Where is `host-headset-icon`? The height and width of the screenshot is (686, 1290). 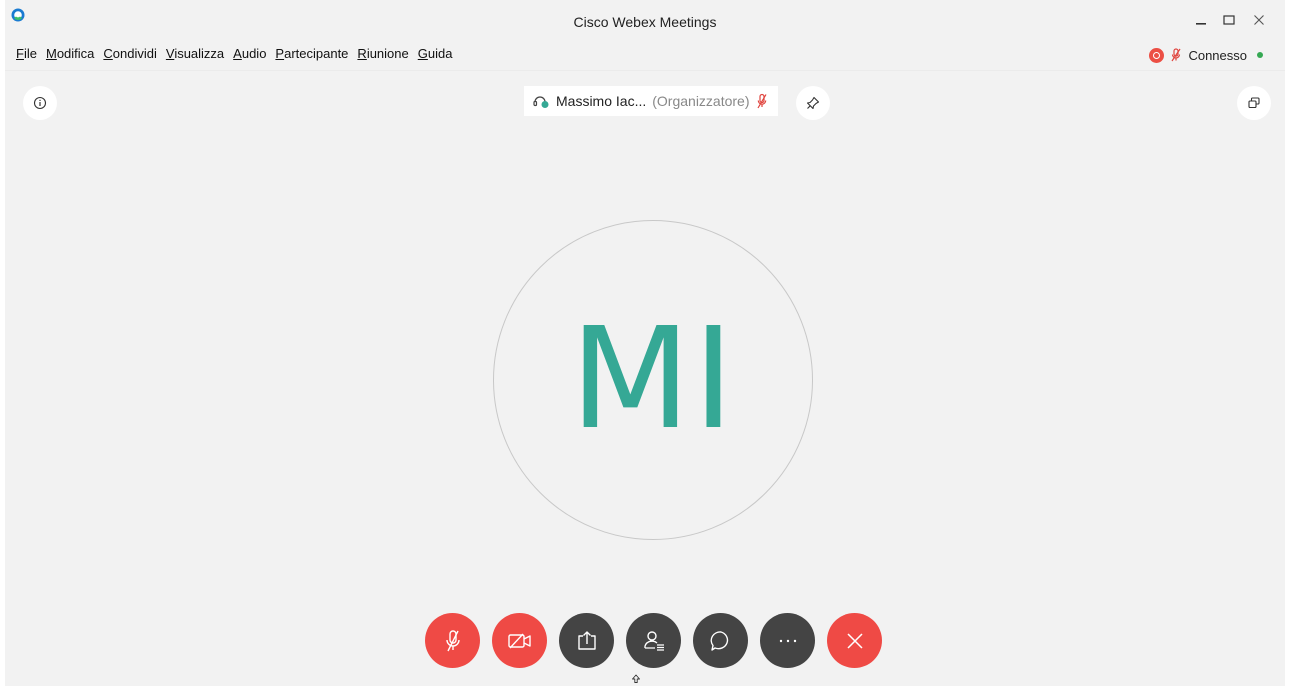
host-headset-icon is located at coordinates (541, 102).